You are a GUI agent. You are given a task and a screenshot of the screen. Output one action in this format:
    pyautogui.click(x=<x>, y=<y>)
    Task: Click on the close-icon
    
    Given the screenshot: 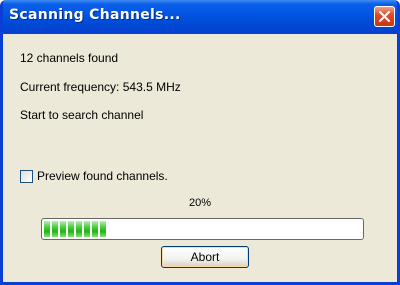 What is the action you would take?
    pyautogui.click(x=384, y=16)
    